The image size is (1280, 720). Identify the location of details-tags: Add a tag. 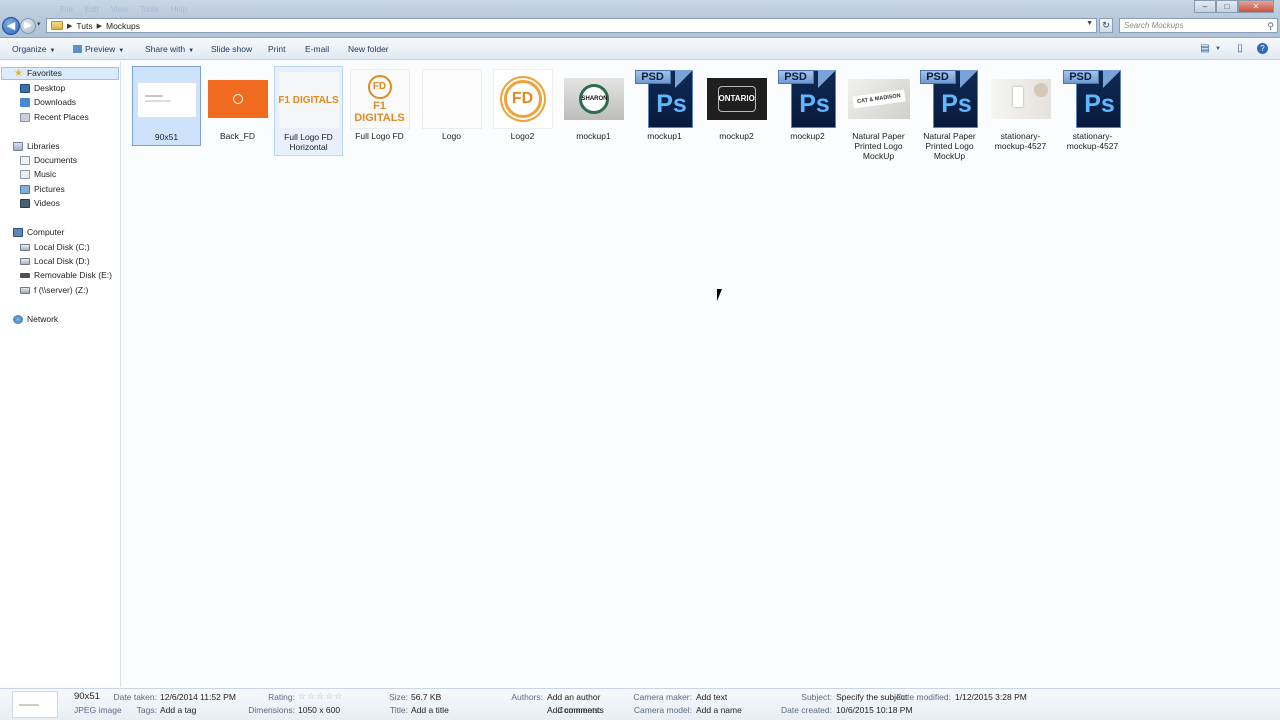
(178, 710).